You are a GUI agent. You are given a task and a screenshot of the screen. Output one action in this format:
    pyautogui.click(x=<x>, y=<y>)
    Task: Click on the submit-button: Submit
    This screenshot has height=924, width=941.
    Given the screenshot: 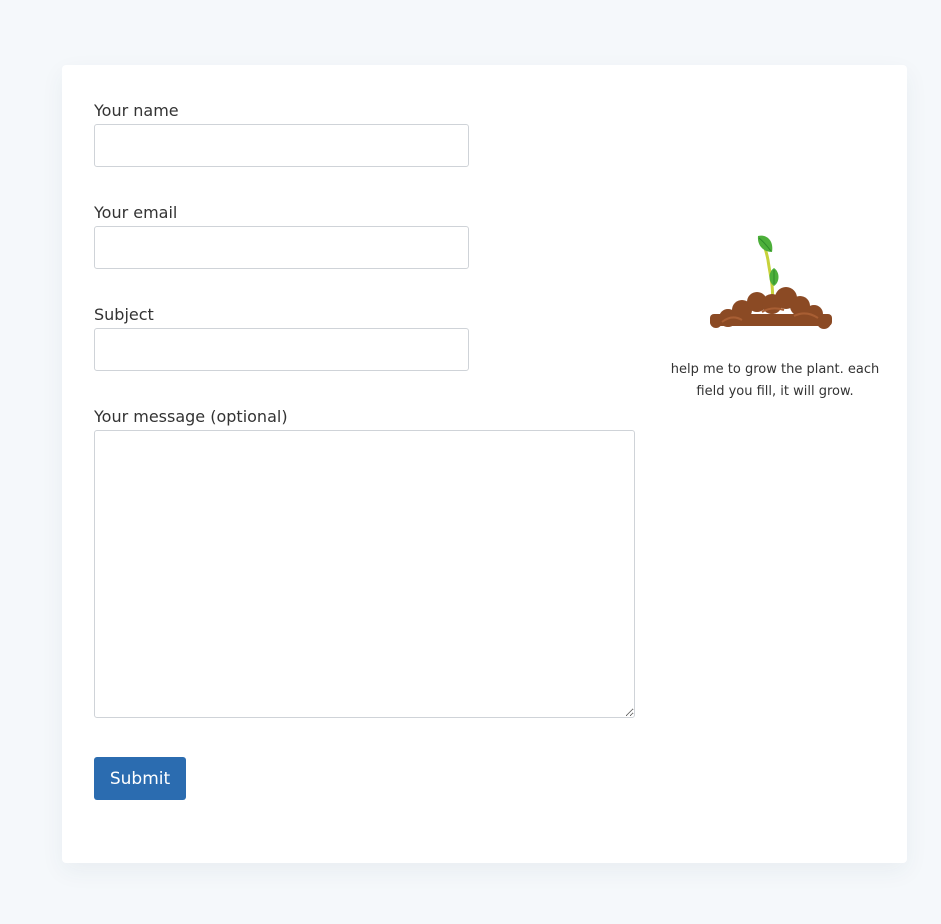 What is the action you would take?
    pyautogui.click(x=140, y=778)
    